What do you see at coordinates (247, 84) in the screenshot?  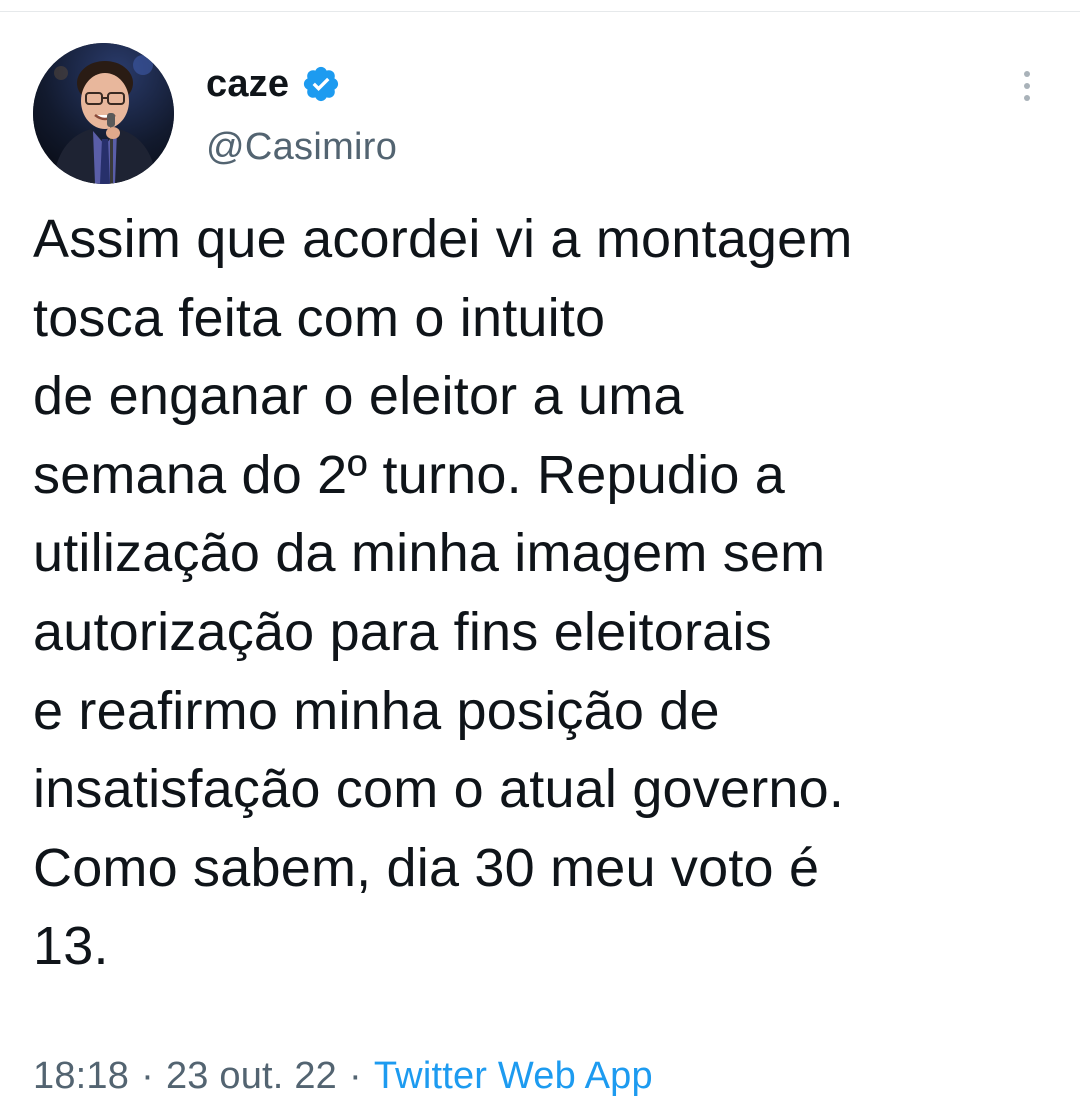 I see `display-name: caze` at bounding box center [247, 84].